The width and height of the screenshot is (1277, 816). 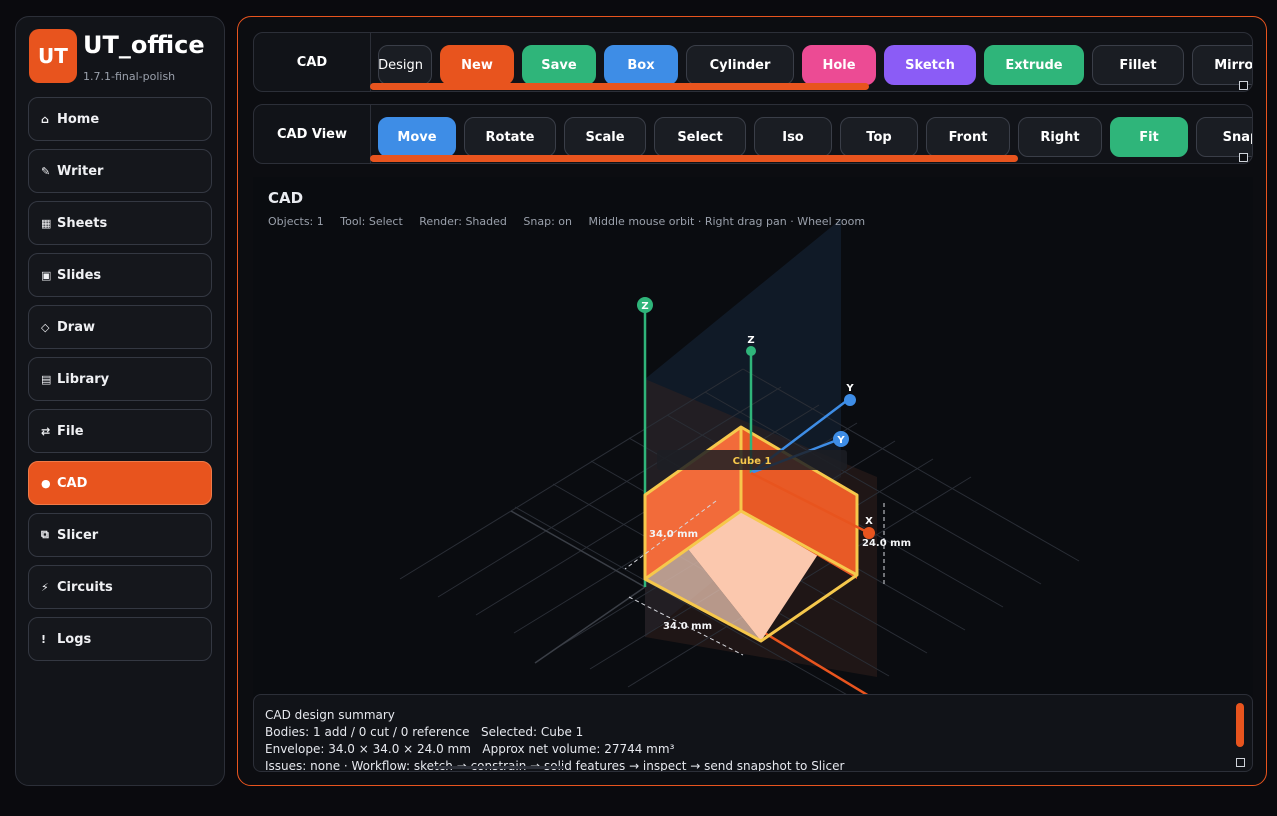 What do you see at coordinates (590, 625) in the screenshot?
I see `neg-y-axis` at bounding box center [590, 625].